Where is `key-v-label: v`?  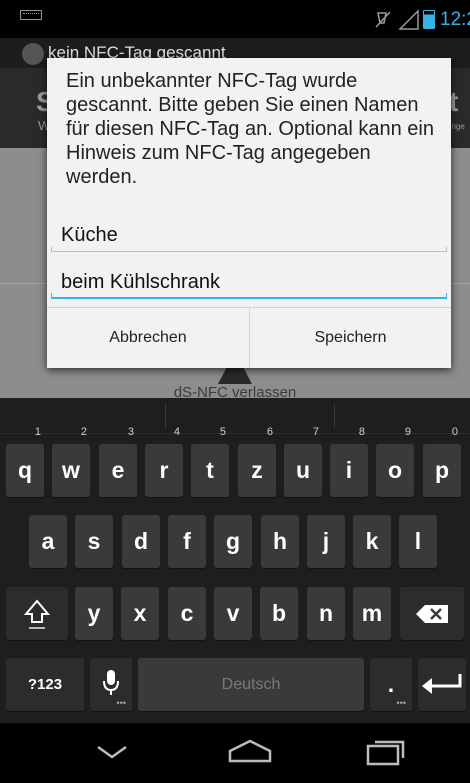
key-v-label: v is located at coordinates (233, 613).